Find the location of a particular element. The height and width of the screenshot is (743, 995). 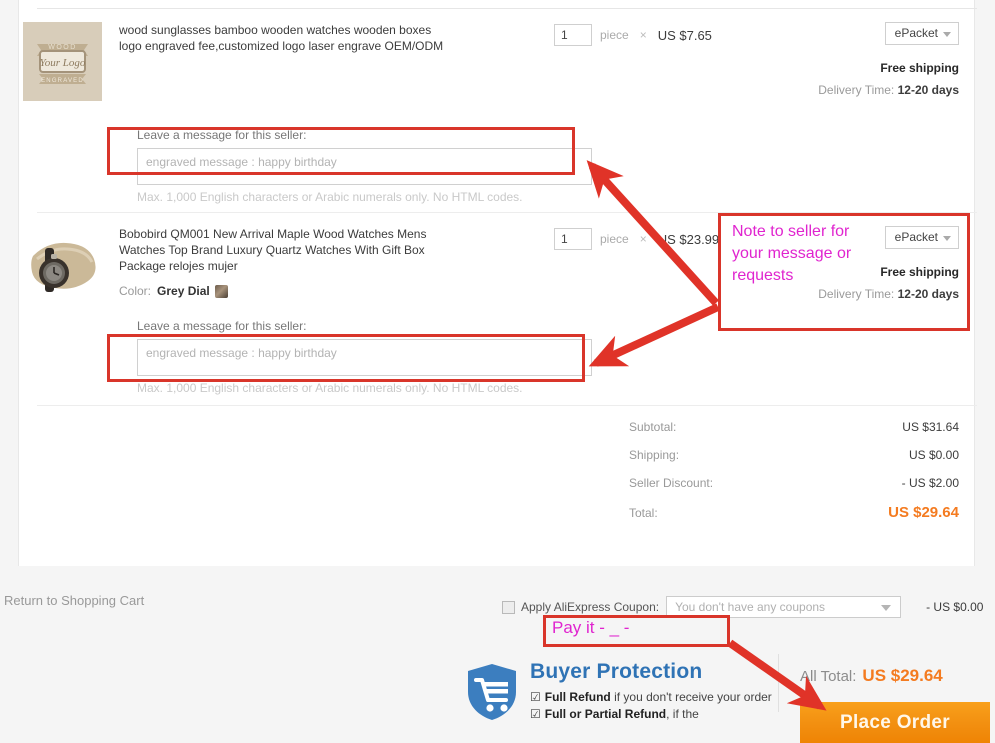

summary-total: Total: US $29.64 is located at coordinates (794, 512).